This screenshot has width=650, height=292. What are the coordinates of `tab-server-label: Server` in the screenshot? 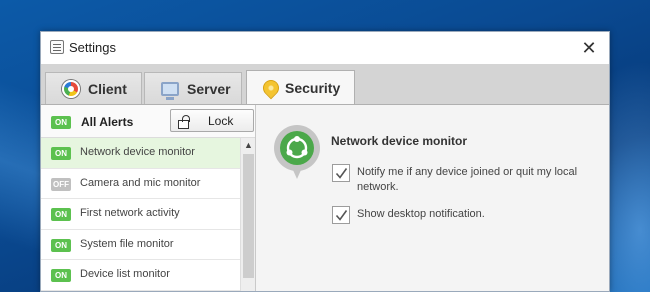 It's located at (209, 88).